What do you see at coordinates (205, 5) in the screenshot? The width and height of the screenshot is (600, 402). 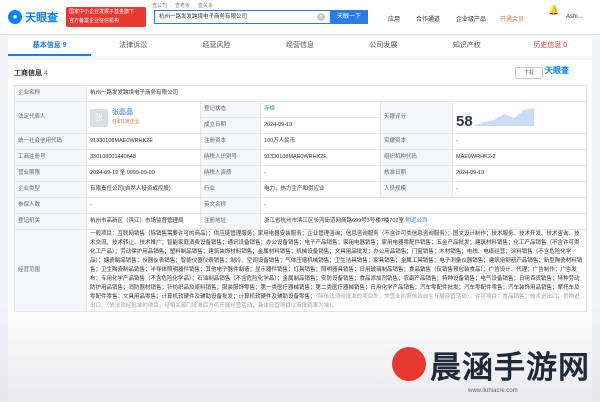 I see `search-type-relation: 查关系` at bounding box center [205, 5].